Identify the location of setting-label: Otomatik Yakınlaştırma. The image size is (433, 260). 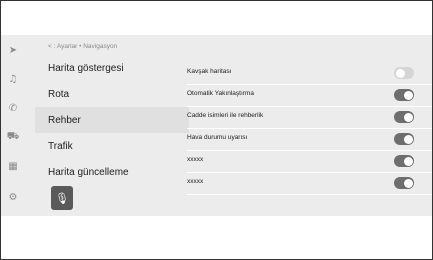
(220, 93).